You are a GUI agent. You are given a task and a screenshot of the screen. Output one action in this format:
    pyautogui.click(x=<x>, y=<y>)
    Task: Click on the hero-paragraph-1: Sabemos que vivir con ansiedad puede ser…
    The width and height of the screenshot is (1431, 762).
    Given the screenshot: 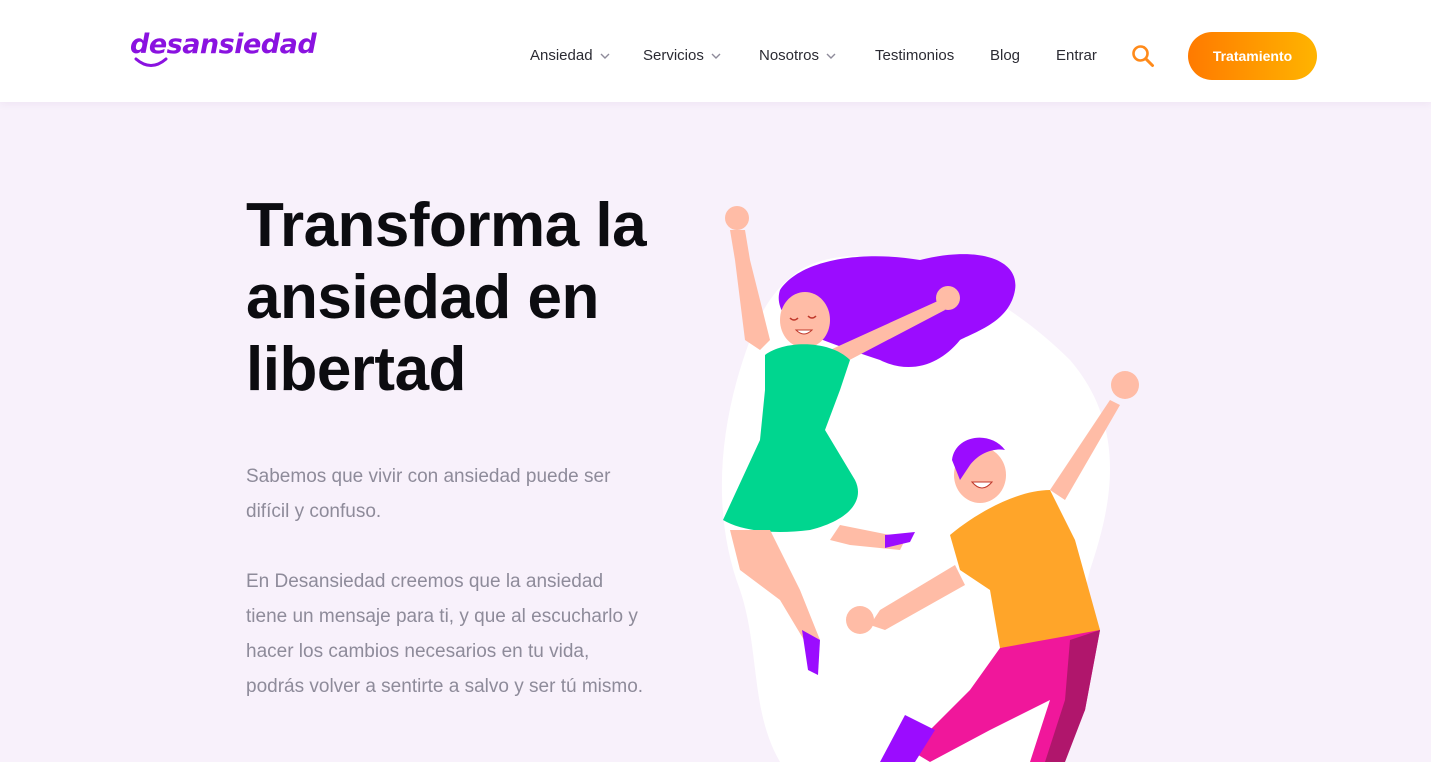 What is the action you would take?
    pyautogui.click(x=428, y=494)
    